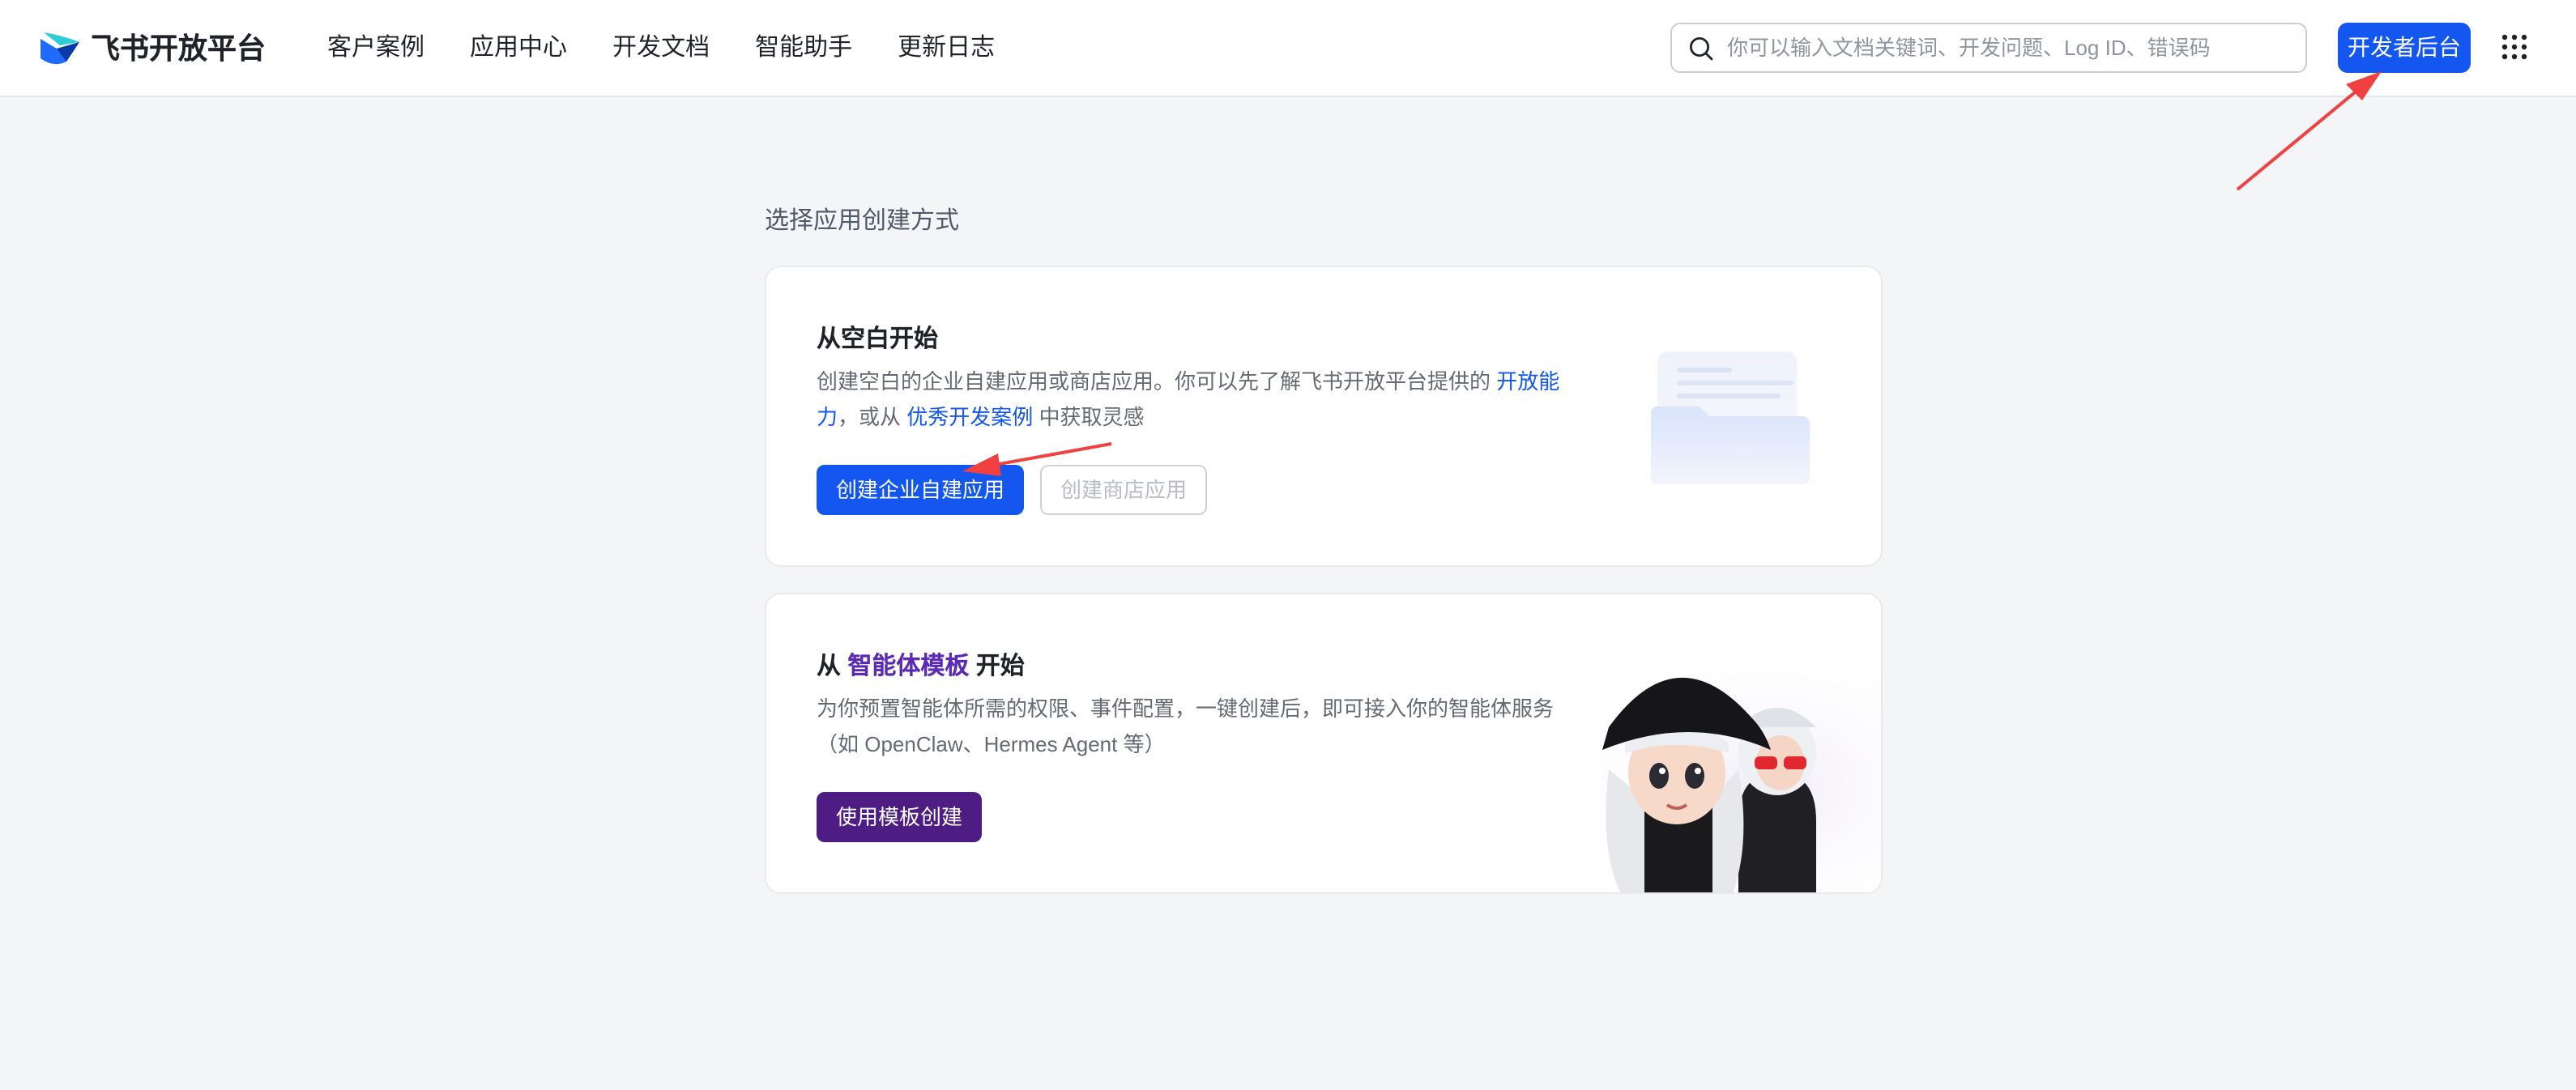 Image resolution: width=2576 pixels, height=1090 pixels. I want to click on title-text: 从, so click(832, 666).